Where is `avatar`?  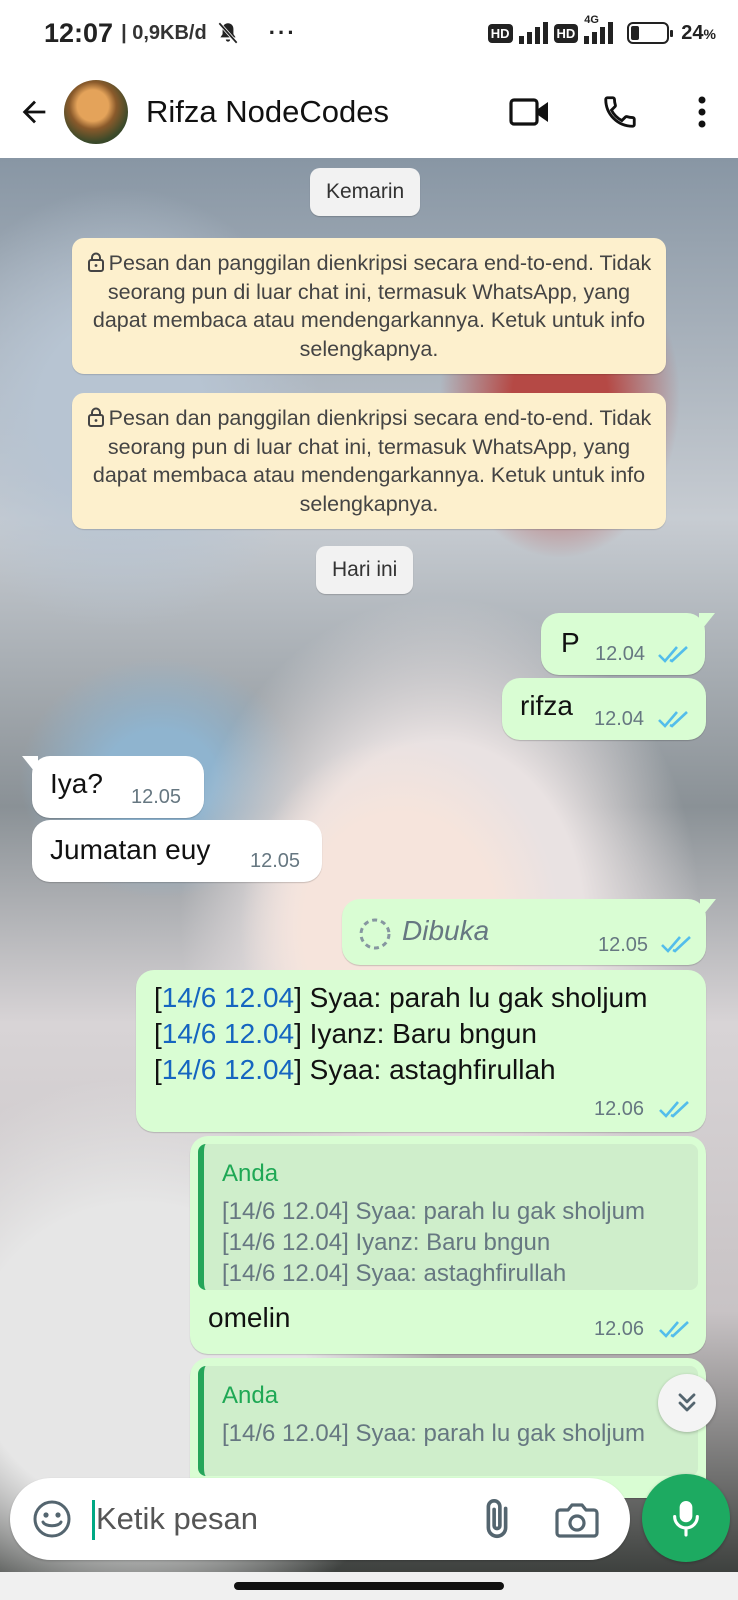 avatar is located at coordinates (96, 112).